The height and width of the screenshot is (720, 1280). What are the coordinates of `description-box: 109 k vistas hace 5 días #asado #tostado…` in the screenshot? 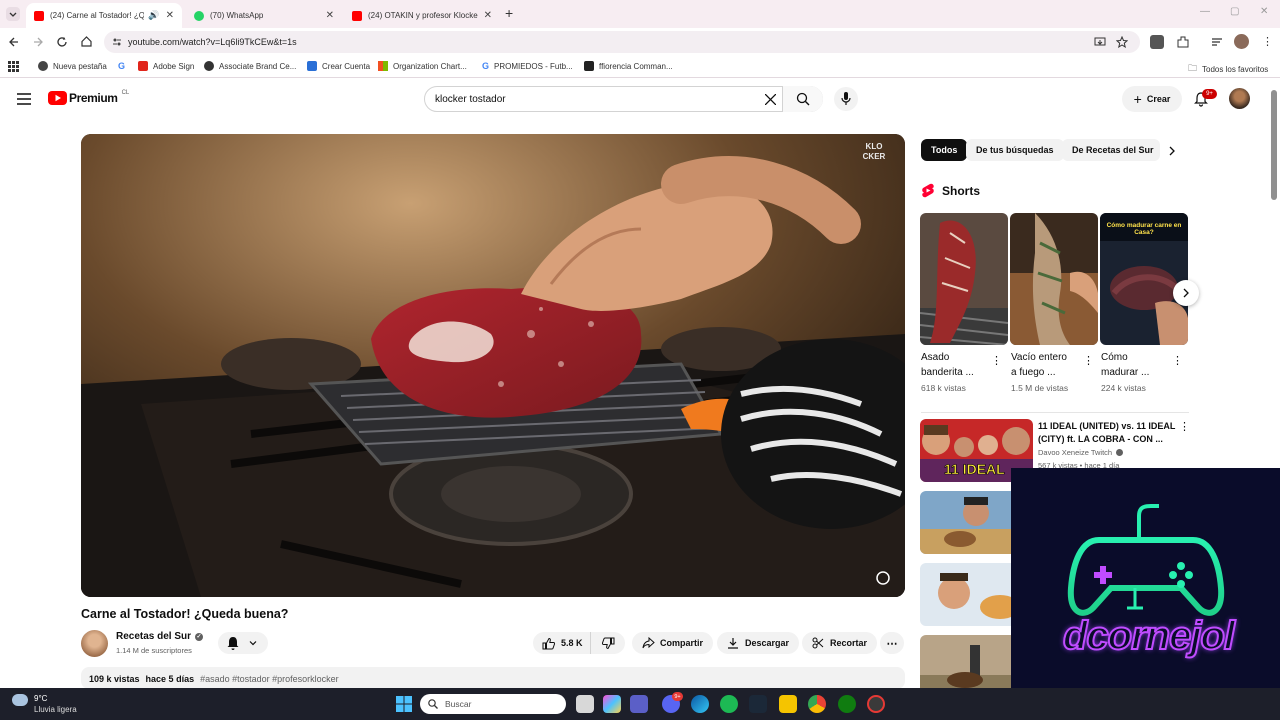 It's located at (493, 678).